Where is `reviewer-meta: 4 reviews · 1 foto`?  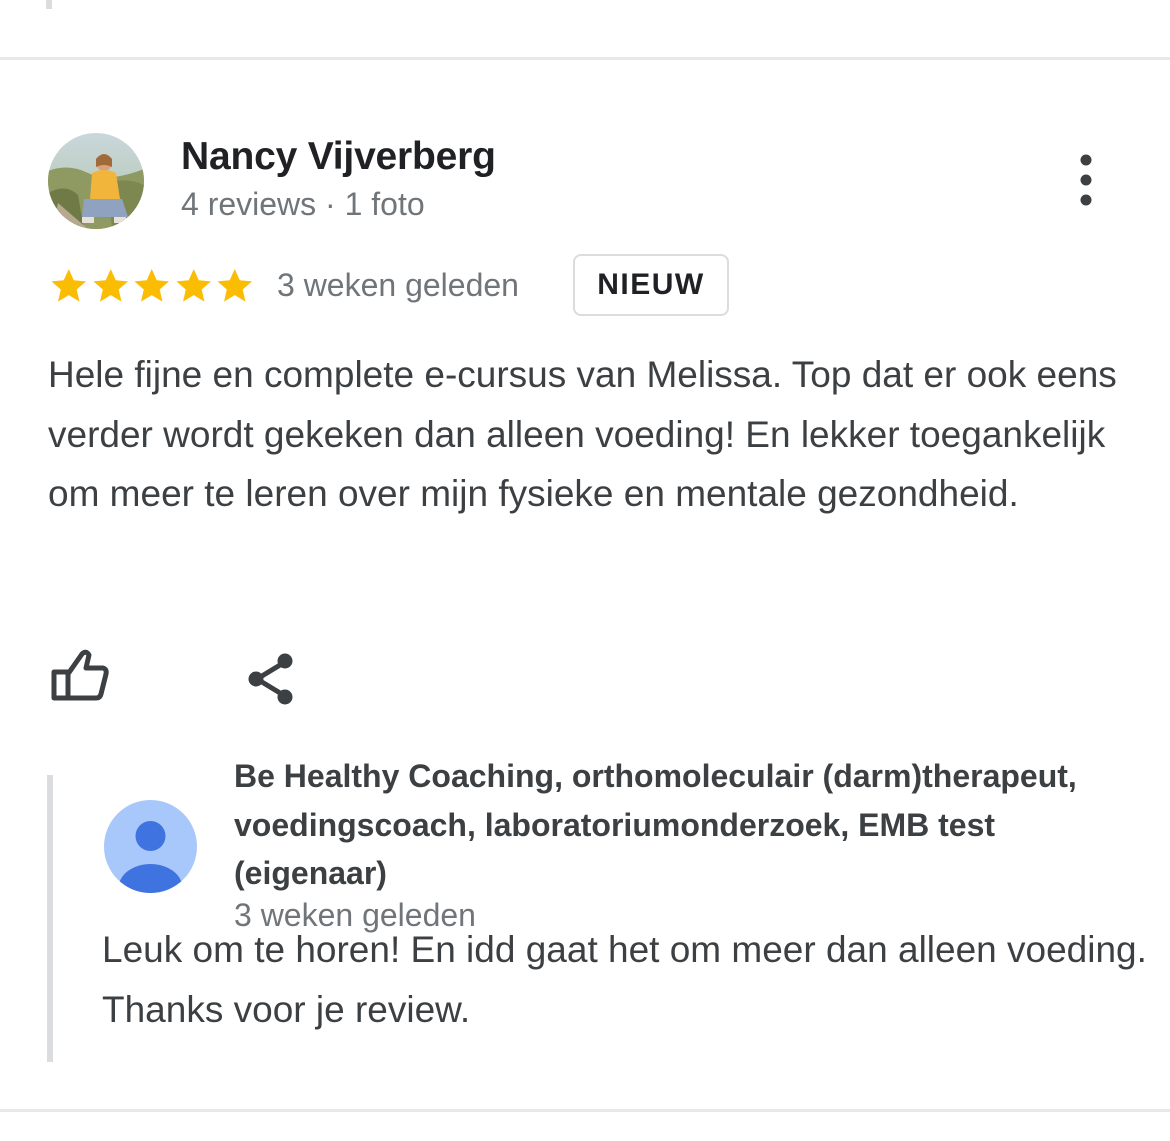
reviewer-meta: 4 reviews · 1 foto is located at coordinates (303, 204).